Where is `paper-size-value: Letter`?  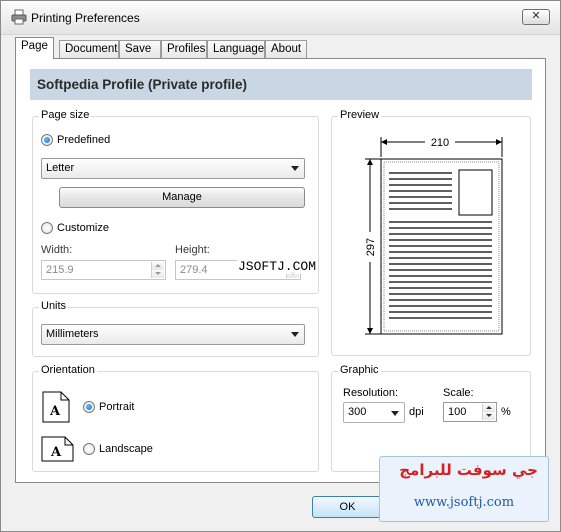
paper-size-value: Letter is located at coordinates (60, 168).